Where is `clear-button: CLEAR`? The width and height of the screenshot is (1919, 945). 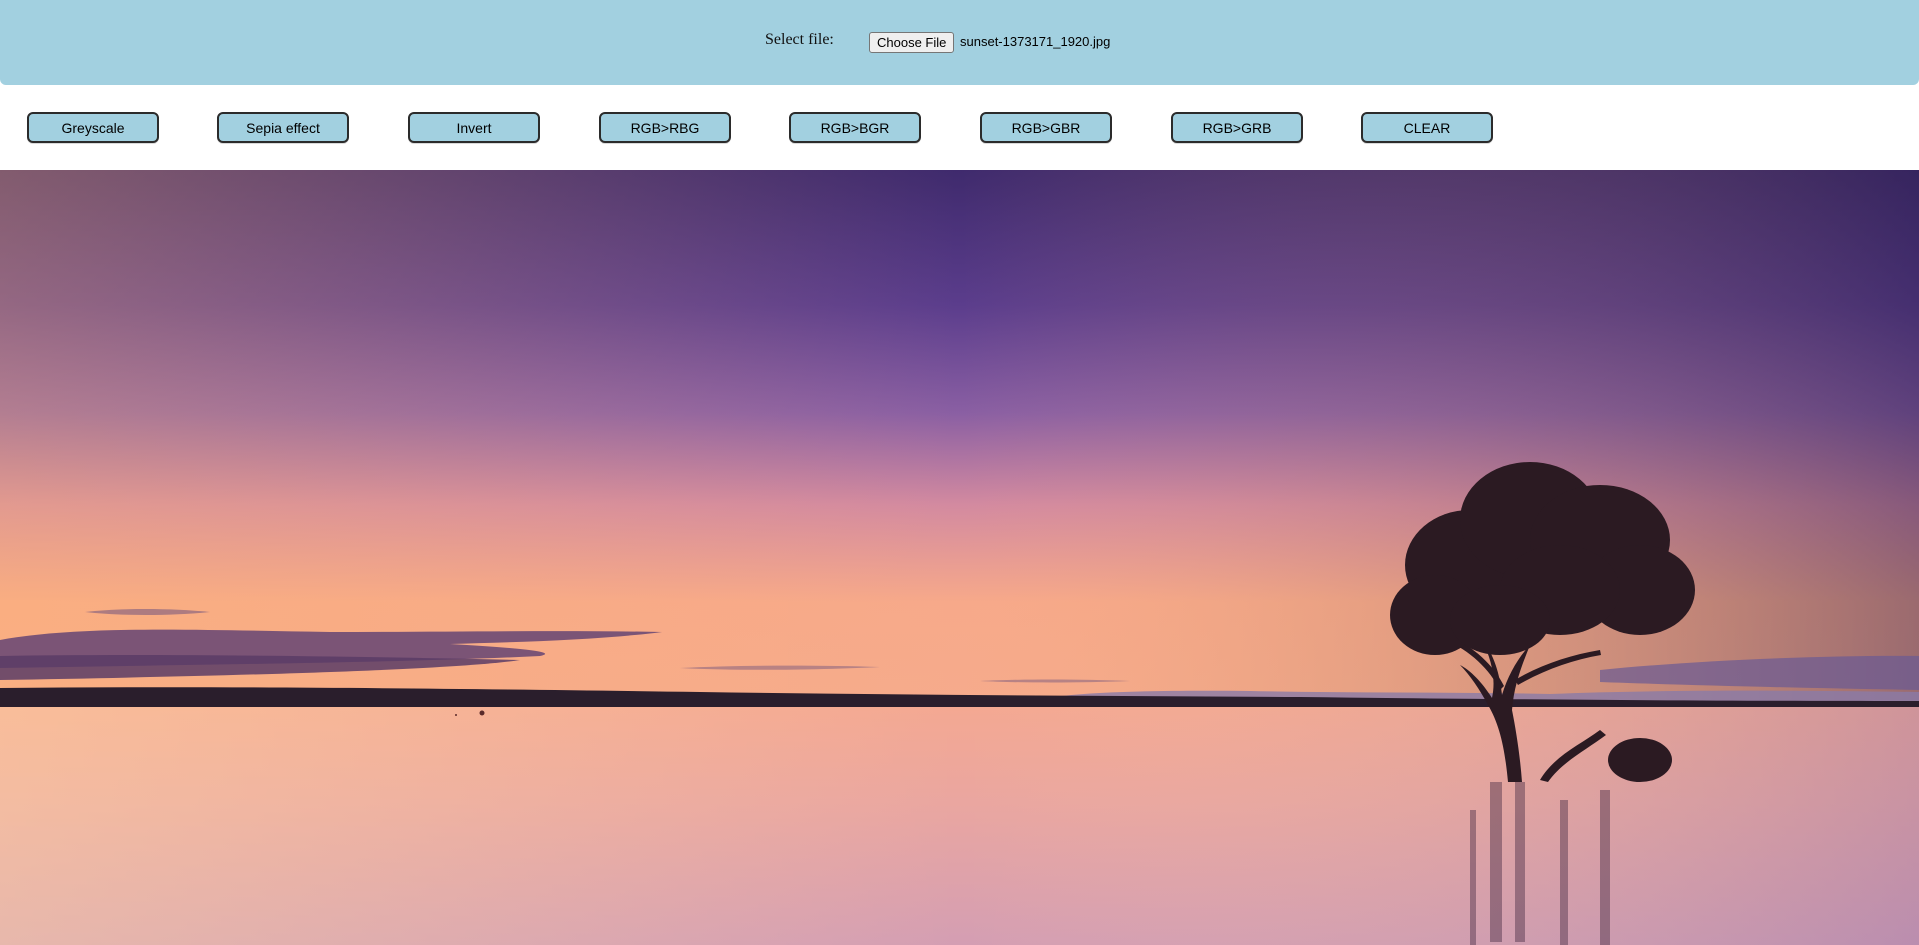
clear-button: CLEAR is located at coordinates (1427, 127).